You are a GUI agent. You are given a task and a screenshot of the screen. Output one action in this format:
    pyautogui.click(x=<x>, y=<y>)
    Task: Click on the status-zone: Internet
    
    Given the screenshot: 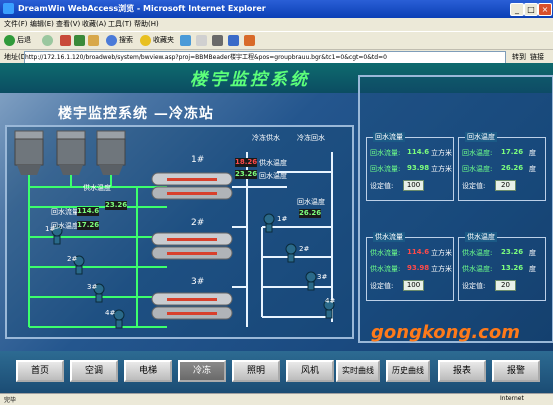 What is the action you would take?
    pyautogui.click(x=512, y=398)
    